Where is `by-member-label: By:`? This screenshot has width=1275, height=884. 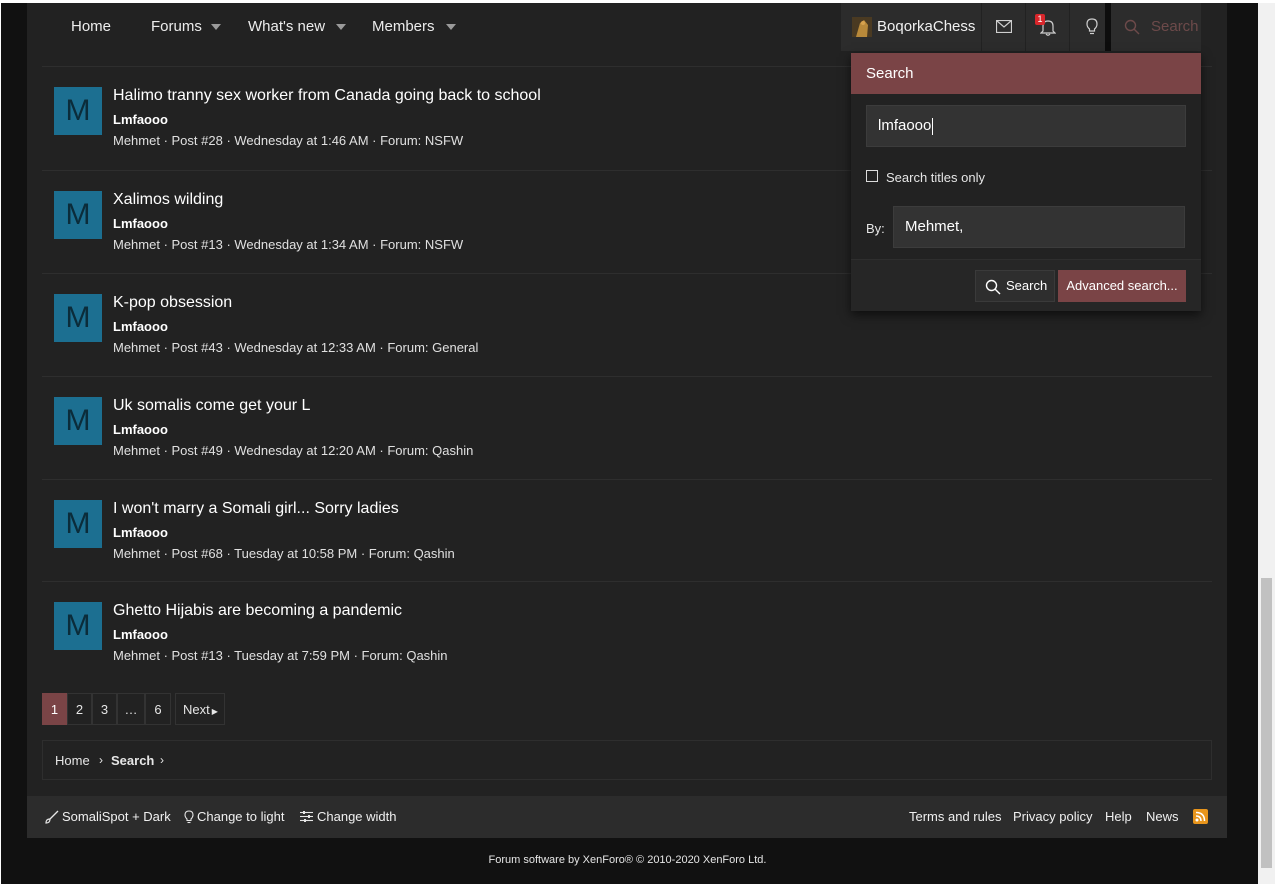
by-member-label: By: is located at coordinates (875, 228).